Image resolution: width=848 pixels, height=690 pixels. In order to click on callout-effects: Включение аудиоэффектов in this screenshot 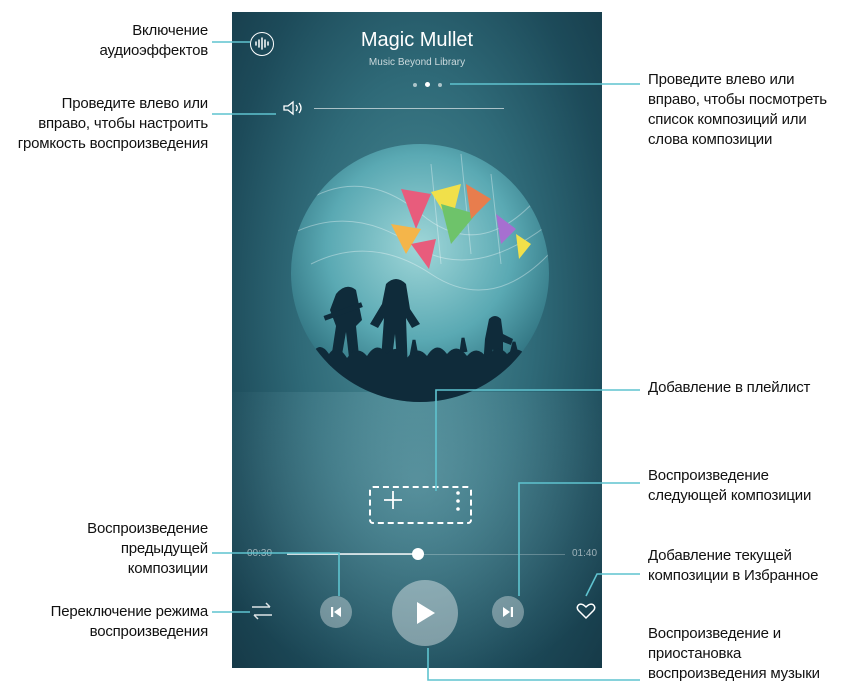, I will do `click(154, 40)`.